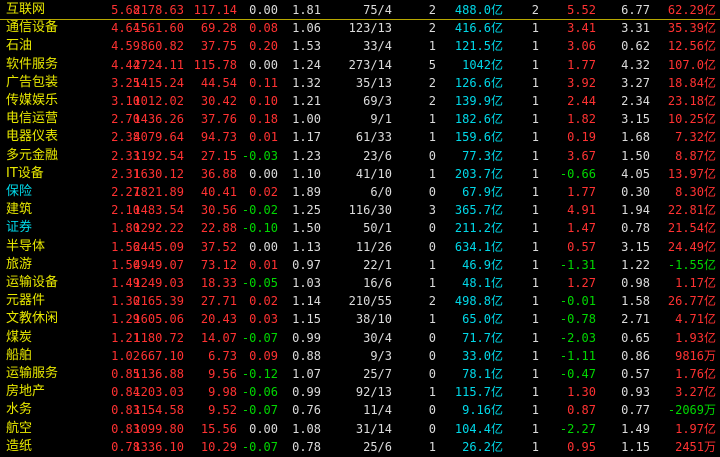 This screenshot has height=457, width=720. Describe the element at coordinates (581, 101) in the screenshot. I see `cell-d3: 2.44` at that location.